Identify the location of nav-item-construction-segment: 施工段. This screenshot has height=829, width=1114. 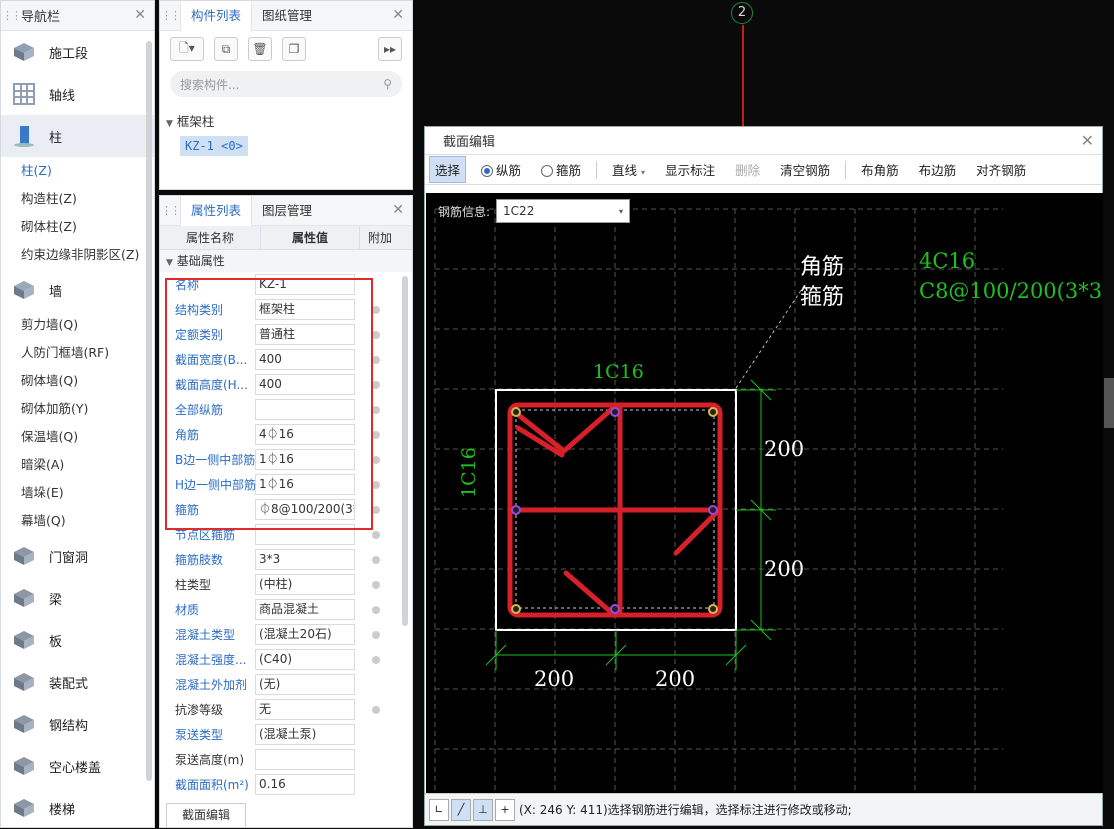
(77, 52).